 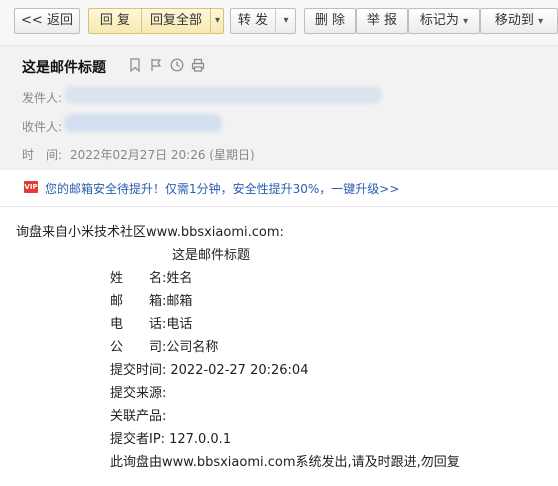 What do you see at coordinates (138, 347) in the screenshot?
I see `field-label: 公 司:` at bounding box center [138, 347].